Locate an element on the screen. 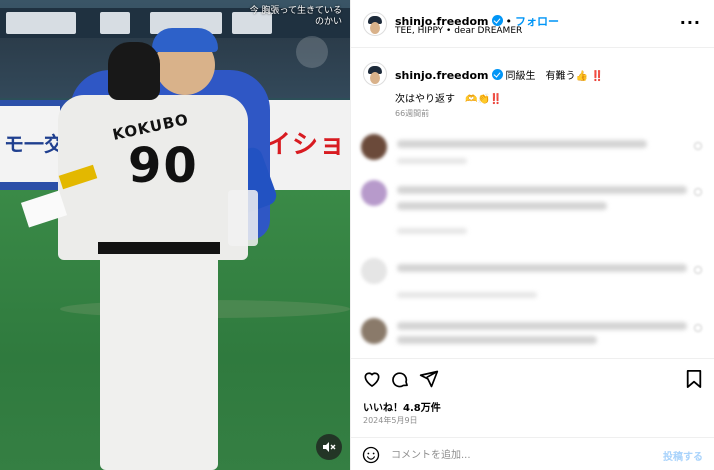 This screenshot has width=714, height=470. heart-icon is located at coordinates (372, 379).